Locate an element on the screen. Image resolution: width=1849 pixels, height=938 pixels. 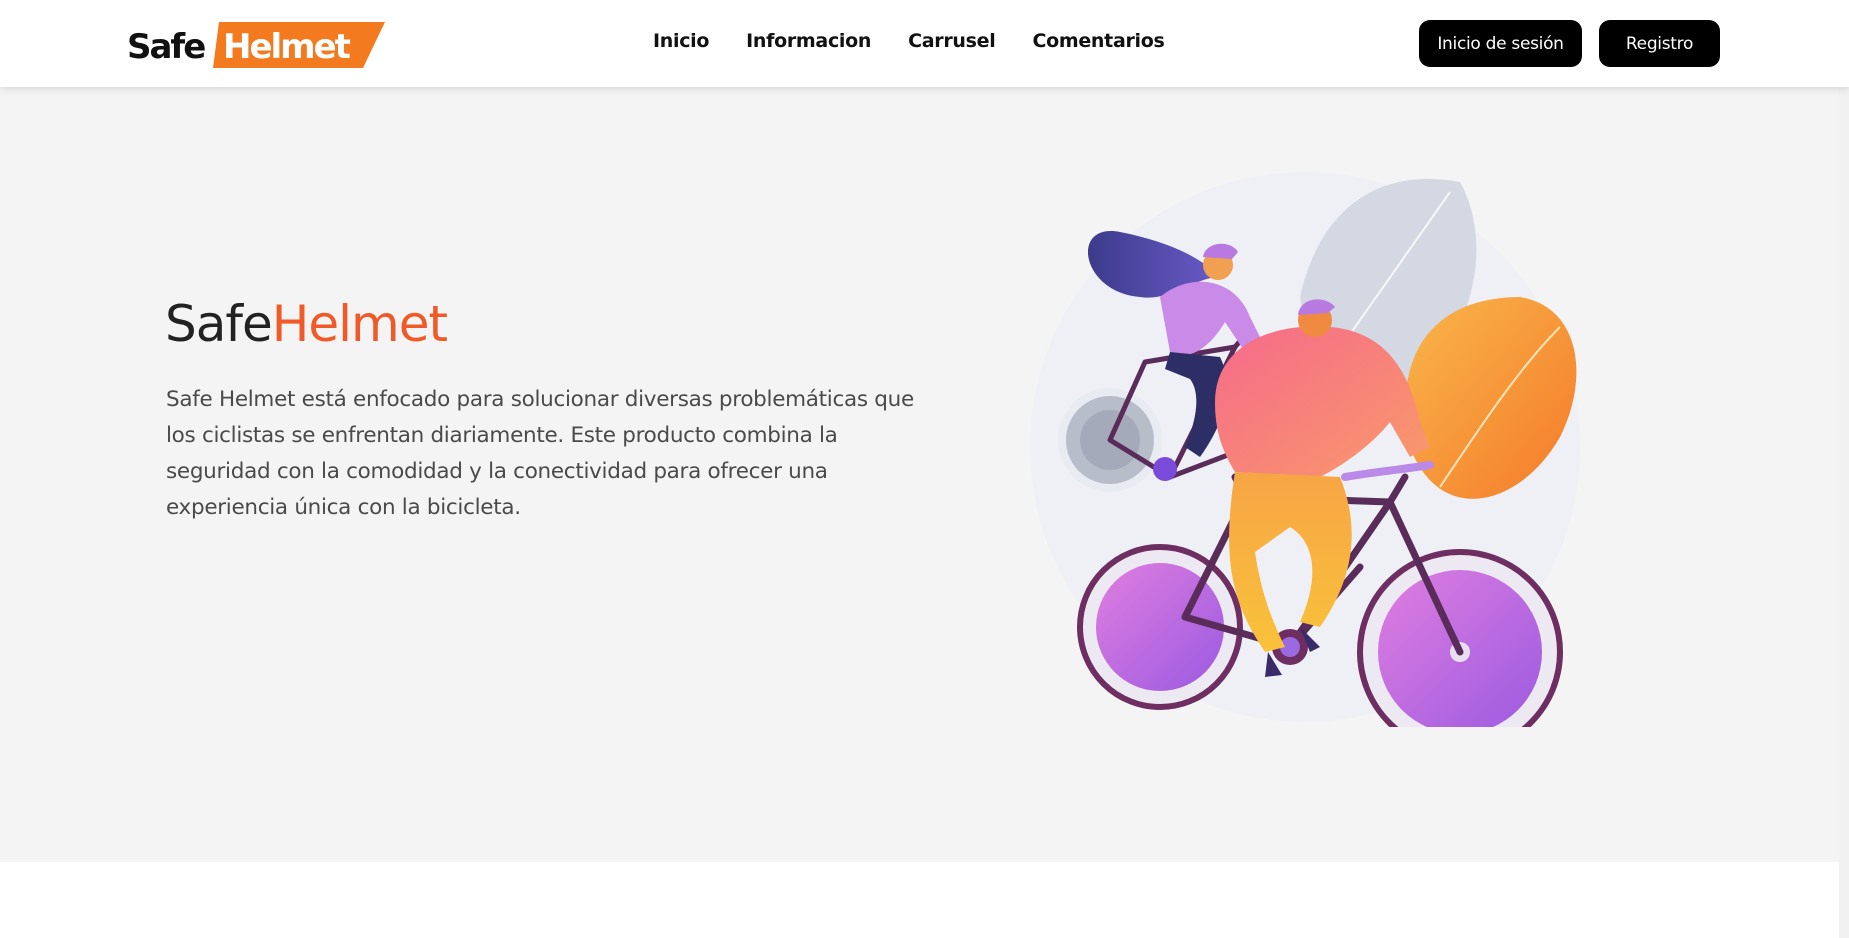
nav-link-informacion: Informacion is located at coordinates (808, 41).